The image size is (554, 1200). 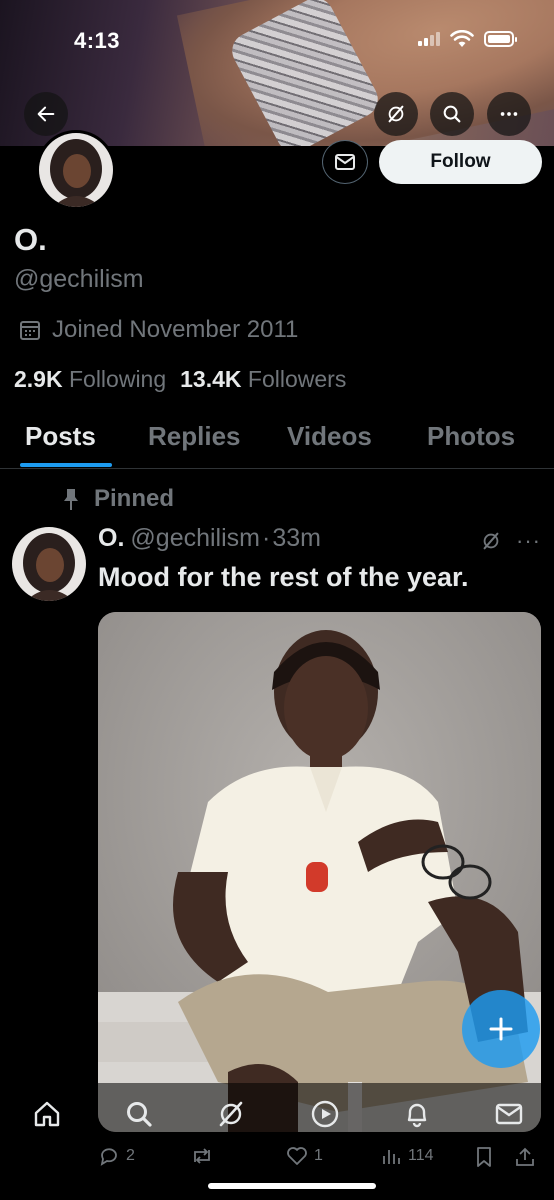 What do you see at coordinates (194, 436) in the screenshot?
I see `tab-replies: Replies` at bounding box center [194, 436].